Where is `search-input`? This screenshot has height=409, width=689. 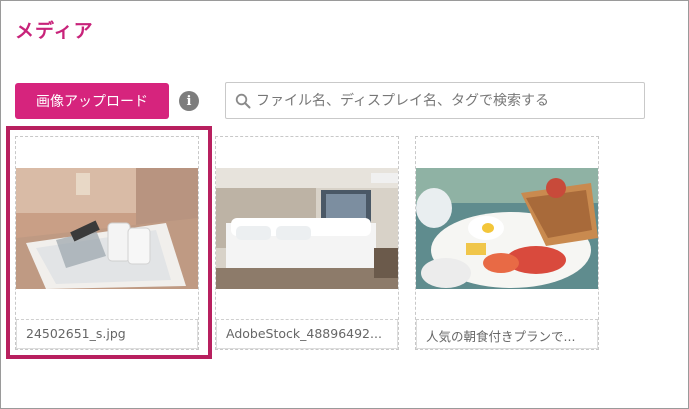
search-input is located at coordinates (446, 100).